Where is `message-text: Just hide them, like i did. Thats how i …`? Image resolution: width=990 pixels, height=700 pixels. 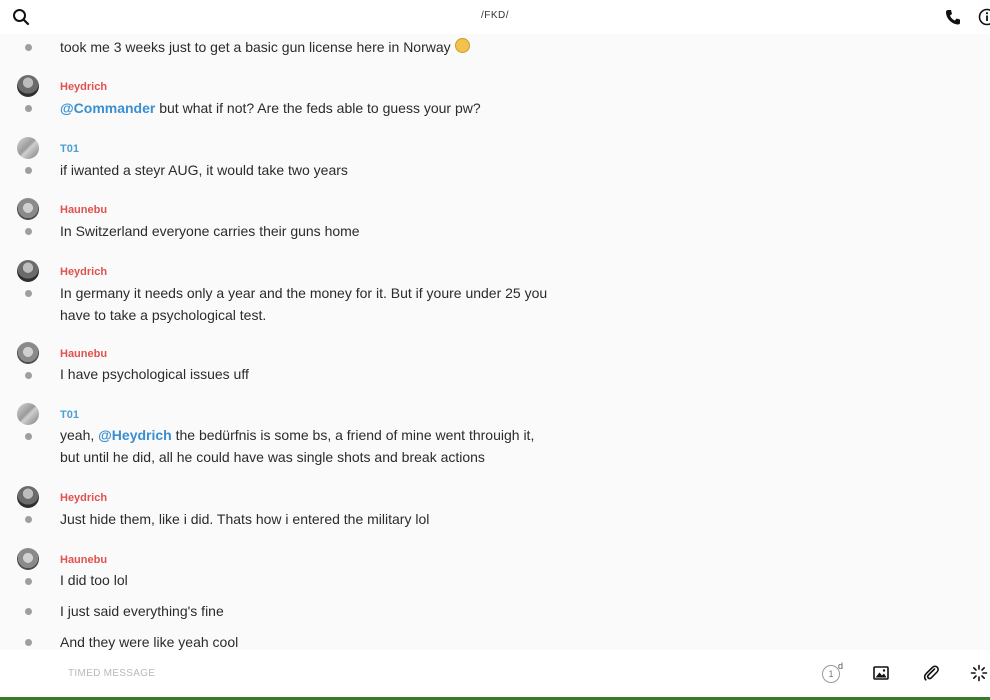 message-text: Just hide them, like i did. Thats how i … is located at coordinates (245, 519).